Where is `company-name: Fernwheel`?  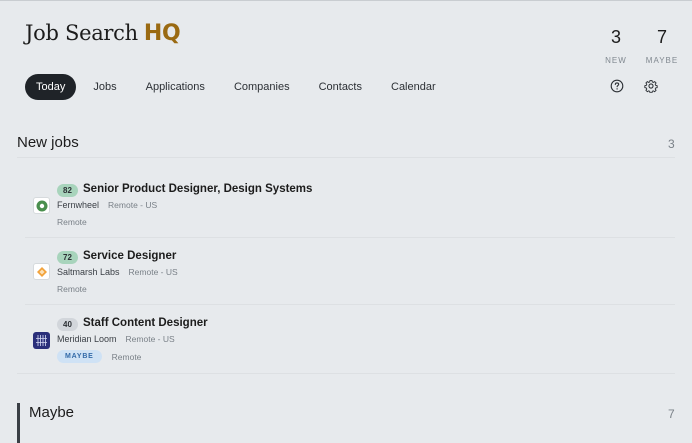 company-name: Fernwheel is located at coordinates (78, 205).